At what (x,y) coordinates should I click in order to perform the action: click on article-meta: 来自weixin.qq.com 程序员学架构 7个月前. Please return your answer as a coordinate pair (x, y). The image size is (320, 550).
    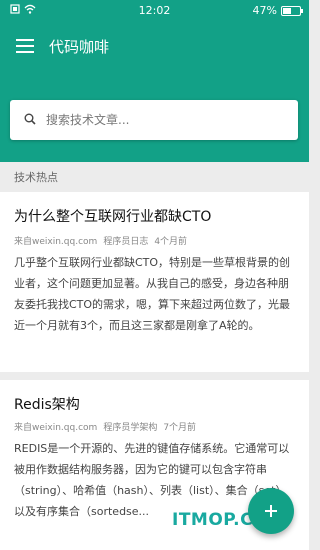
    Looking at the image, I should click on (105, 426).